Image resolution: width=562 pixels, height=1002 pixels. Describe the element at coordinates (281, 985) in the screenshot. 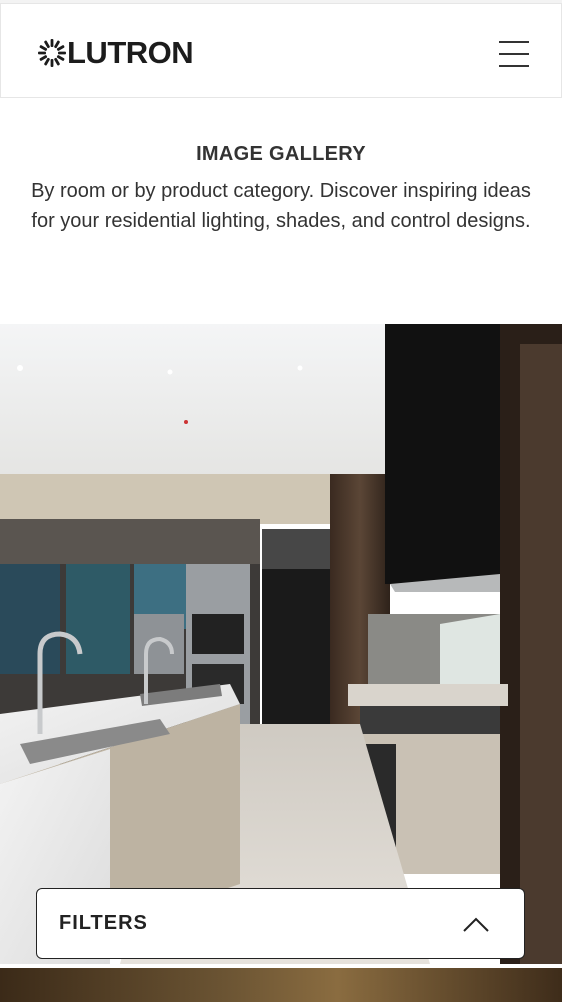

I see `next-gallery-image` at that location.